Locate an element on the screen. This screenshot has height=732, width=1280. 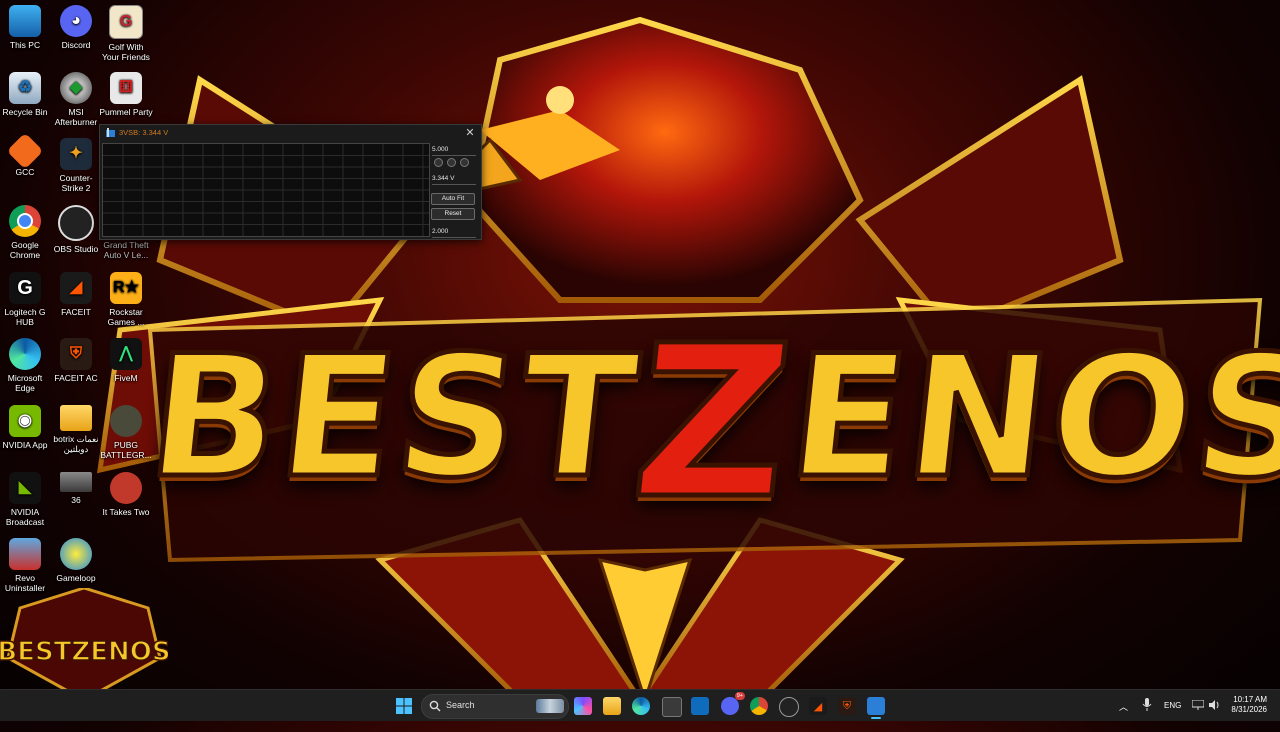
icon-label: Golf With Your Friends is located at coordinates (126, 52).